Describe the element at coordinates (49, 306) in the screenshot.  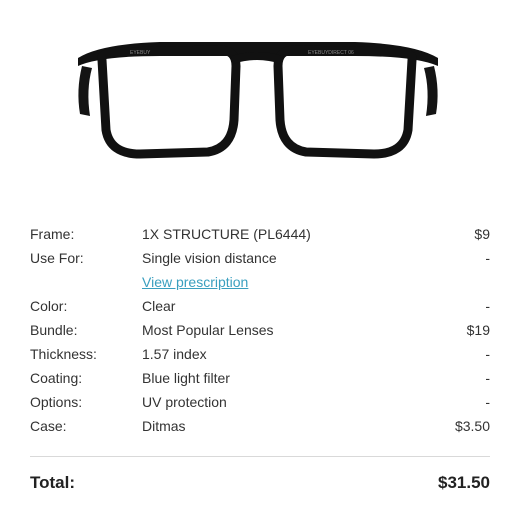
I see `row-label: Color:` at that location.